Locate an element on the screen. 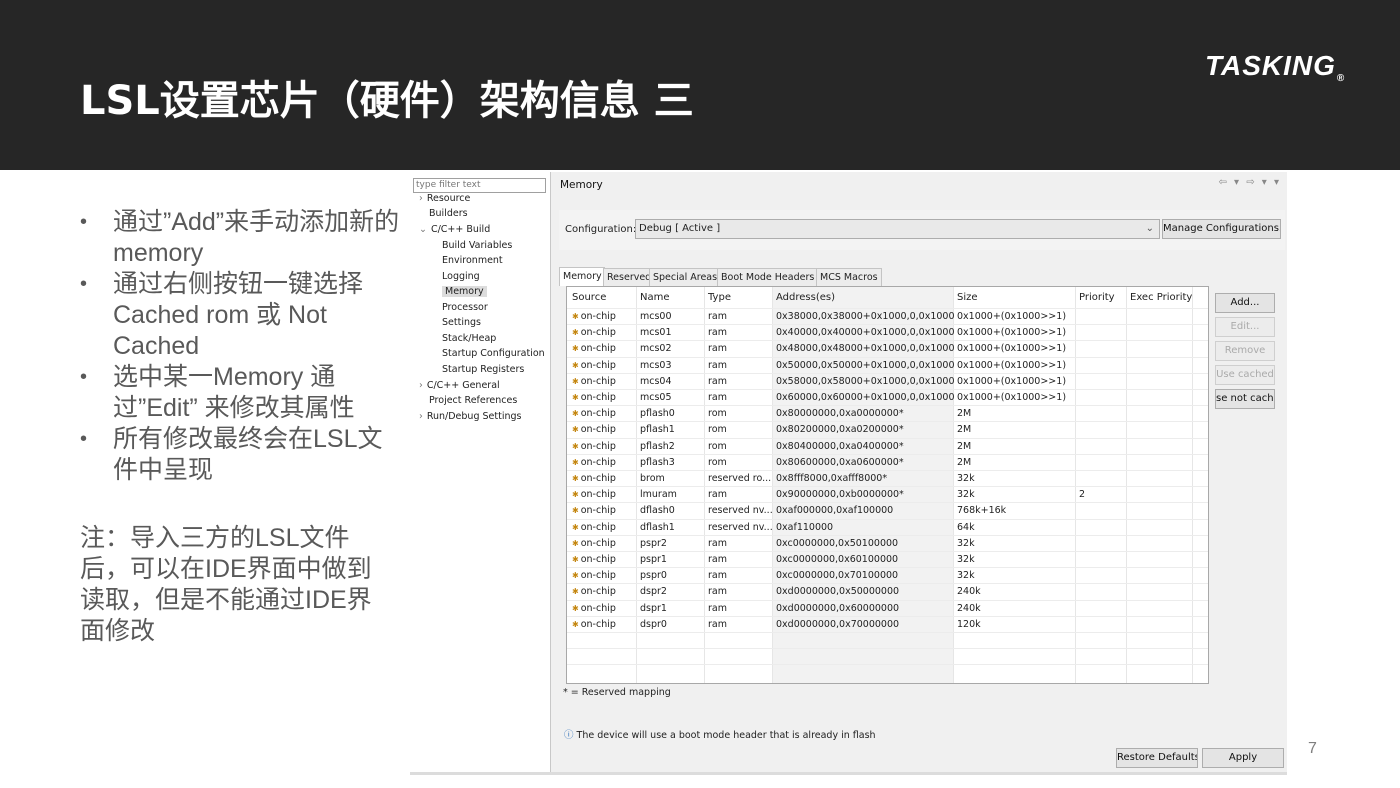  tab-special-areas: Special Areas is located at coordinates (684, 277).